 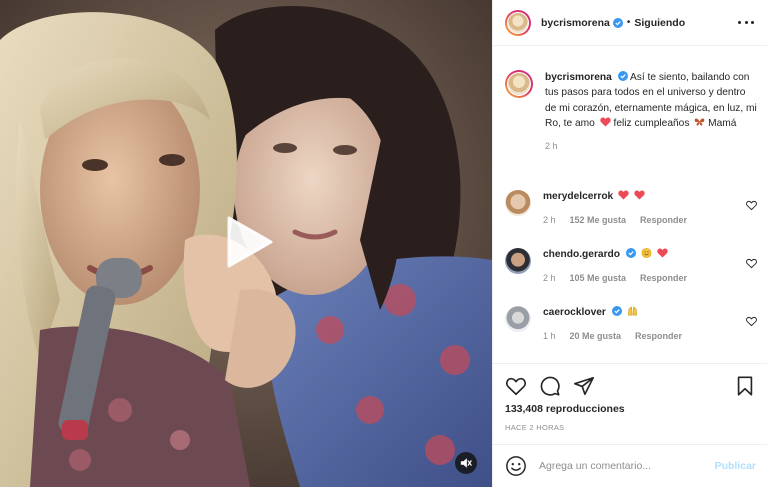 I want to click on post-header: bycrismorena • Siguiendo, so click(x=630, y=23).